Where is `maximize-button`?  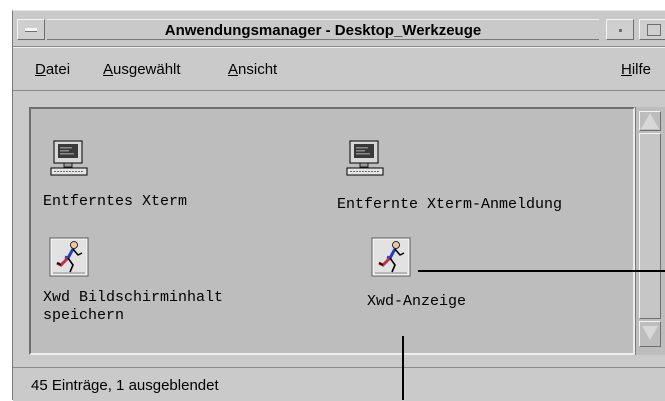
maximize-button is located at coordinates (652, 29).